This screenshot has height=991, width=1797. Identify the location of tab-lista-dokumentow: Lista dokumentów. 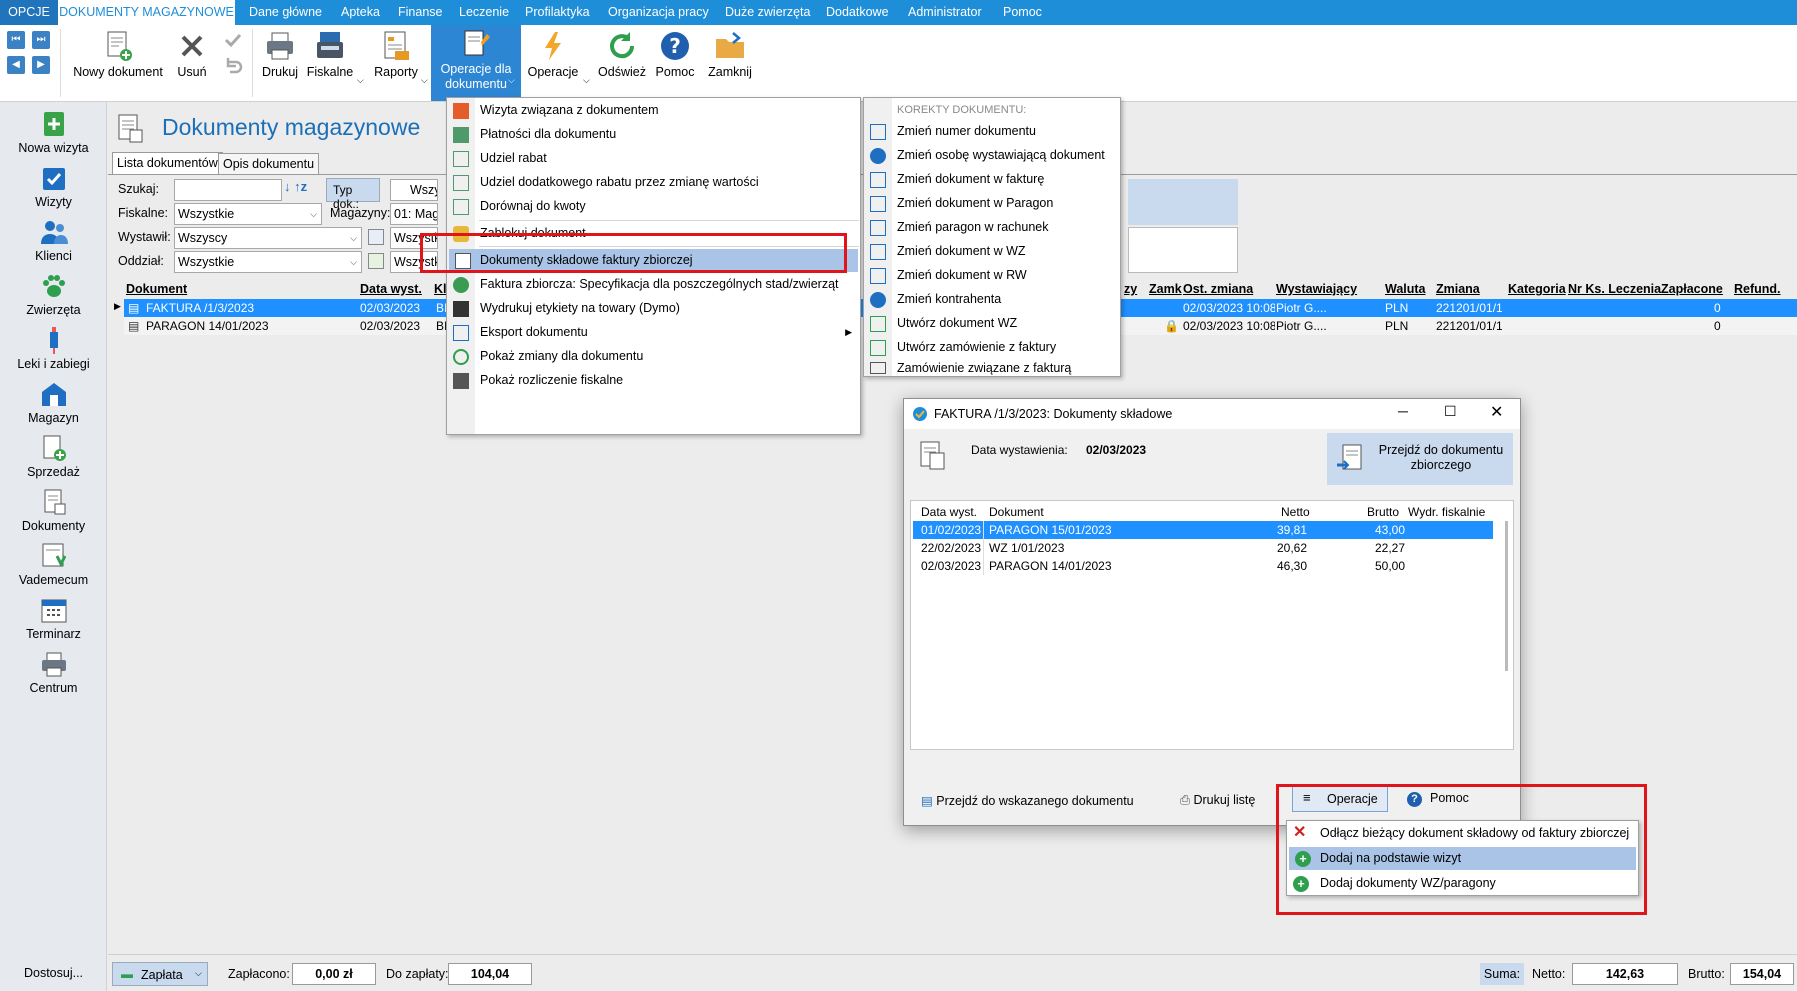
(167, 163).